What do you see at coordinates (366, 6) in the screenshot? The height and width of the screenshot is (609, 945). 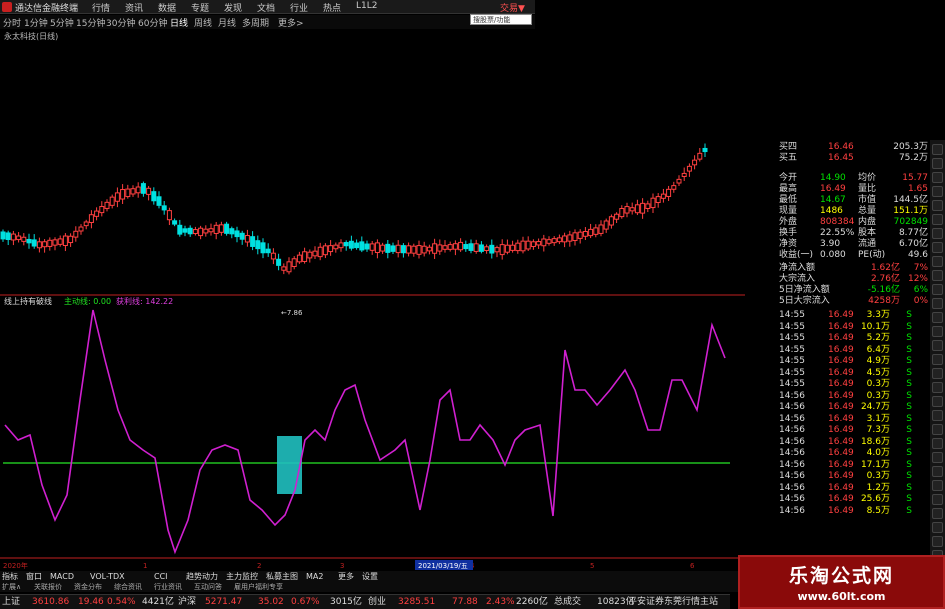 I see `menu-l1l2: L1L2` at bounding box center [366, 6].